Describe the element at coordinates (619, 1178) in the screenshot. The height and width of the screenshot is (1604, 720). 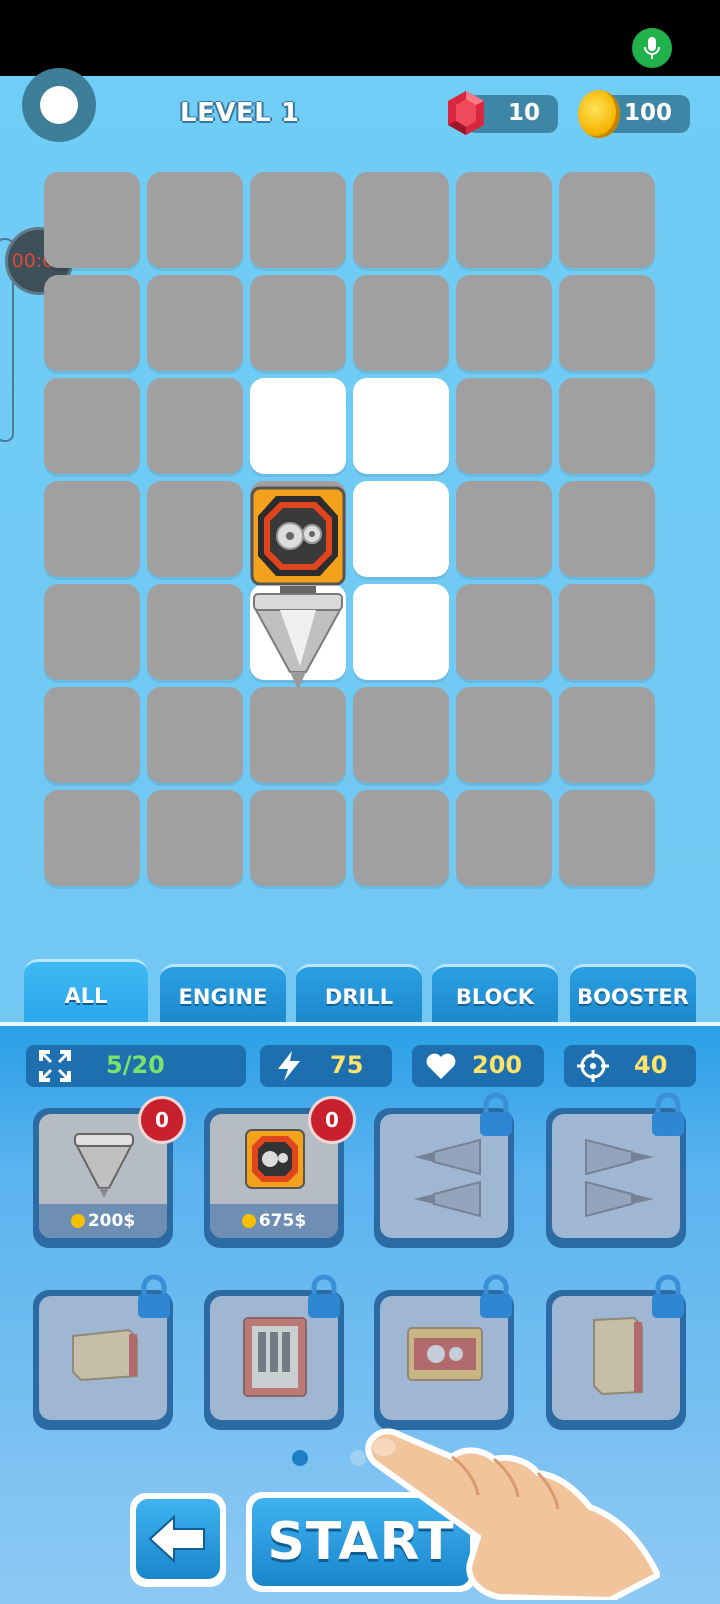
I see `side-drill-icon` at that location.